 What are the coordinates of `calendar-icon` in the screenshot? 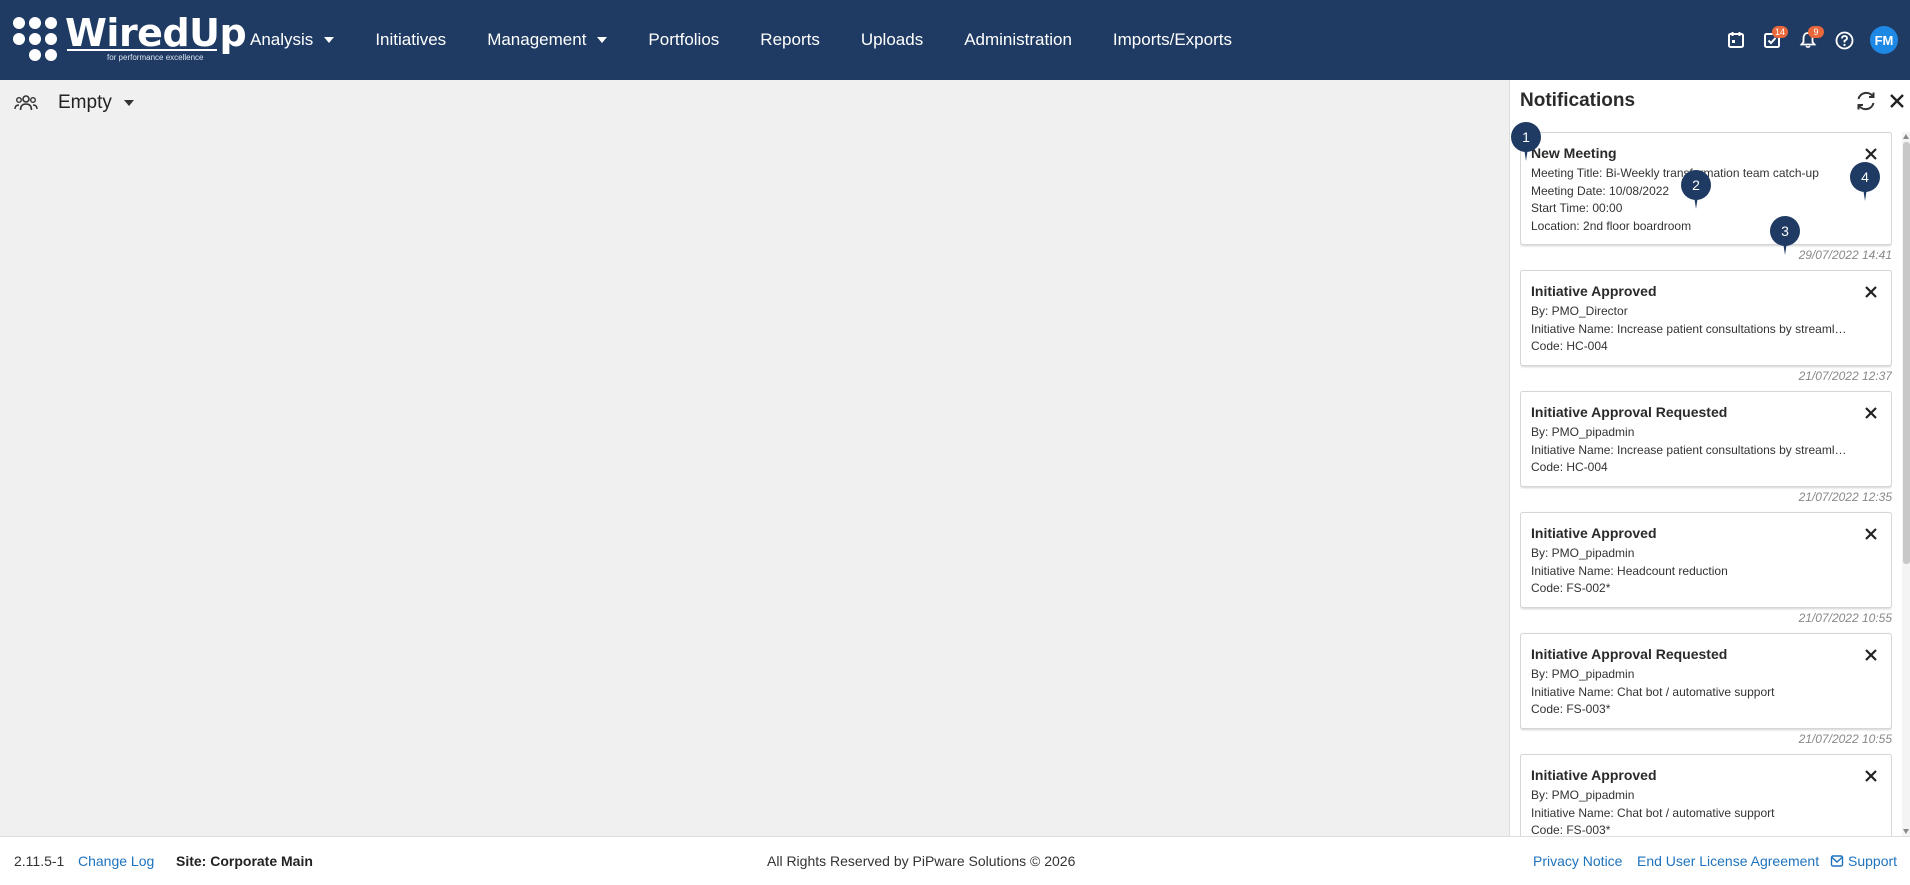 It's located at (1736, 40).